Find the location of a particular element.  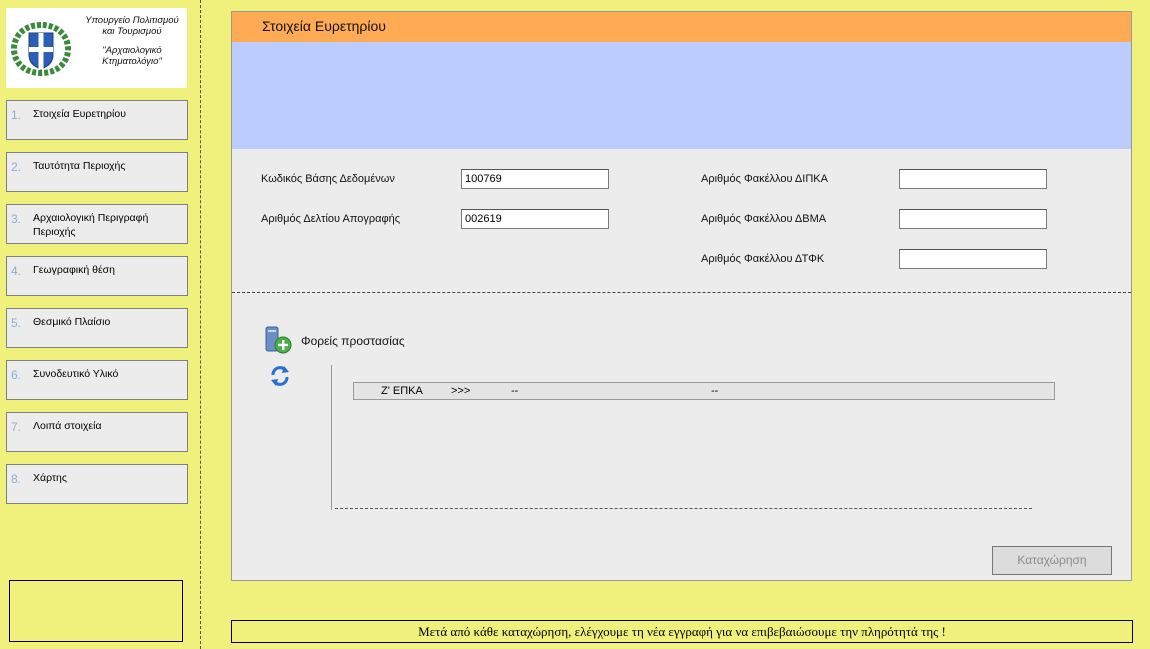

sidebar-item-number: 5. is located at coordinates (16, 323).